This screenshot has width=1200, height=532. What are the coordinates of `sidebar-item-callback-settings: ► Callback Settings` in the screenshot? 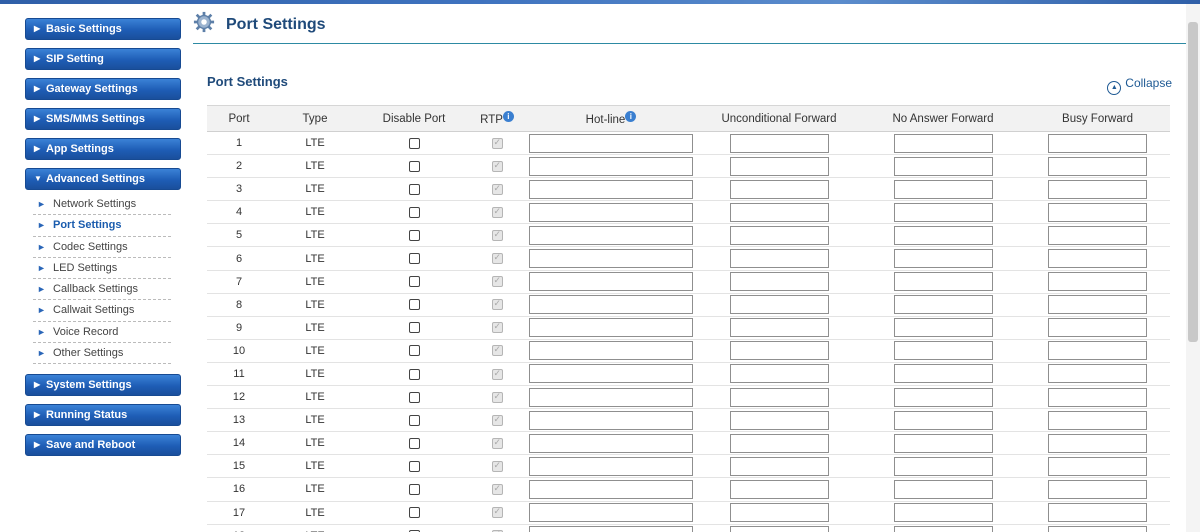 It's located at (102, 290).